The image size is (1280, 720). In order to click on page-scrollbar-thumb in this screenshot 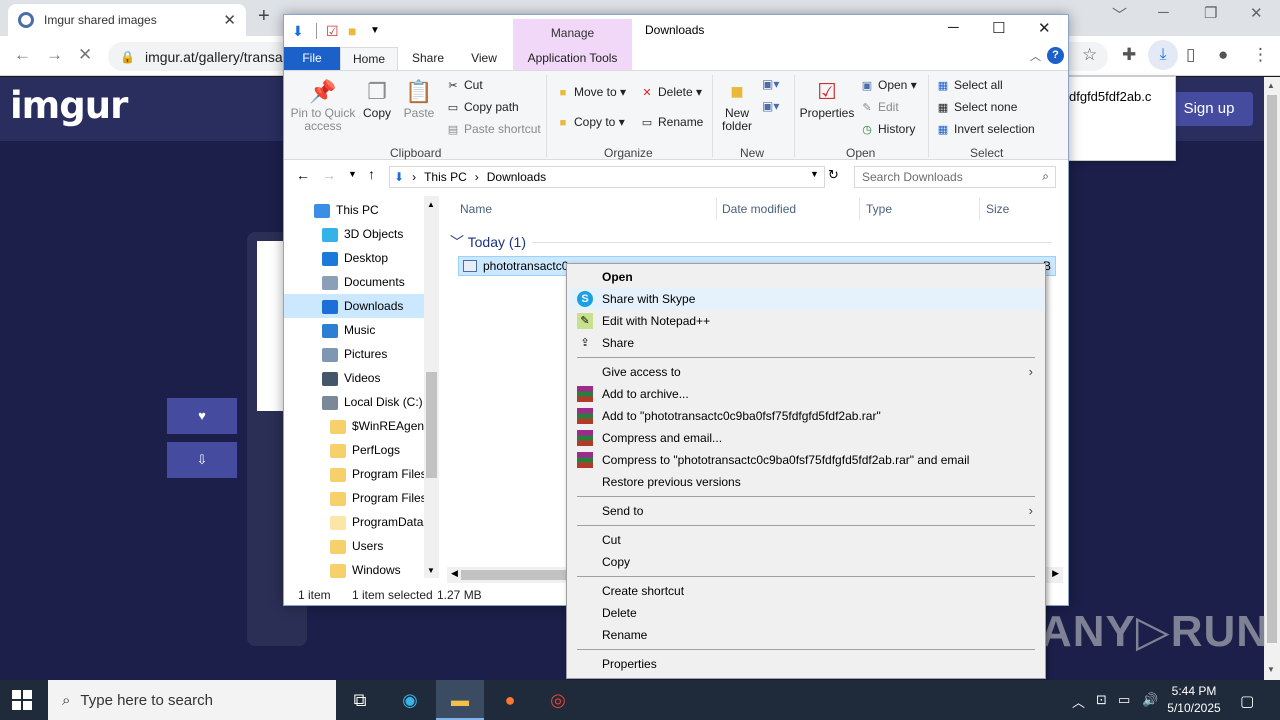, I will do `click(1272, 369)`.